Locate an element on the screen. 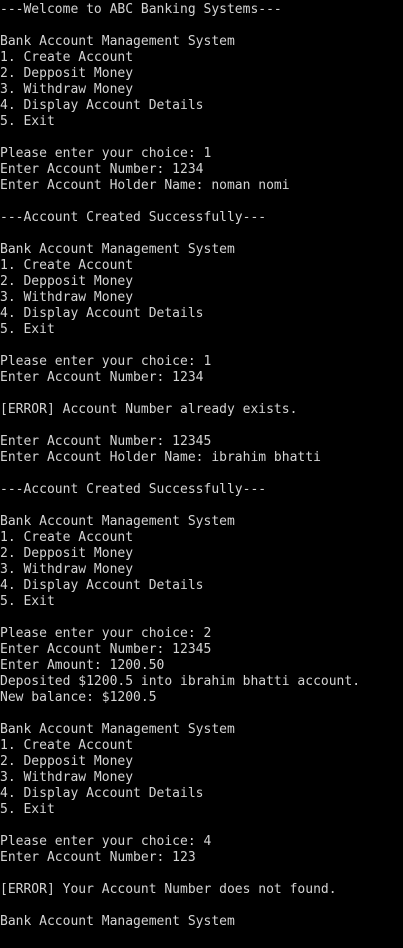  terminal-line: Enter Account Holder Name: noman nomi is located at coordinates (145, 185).